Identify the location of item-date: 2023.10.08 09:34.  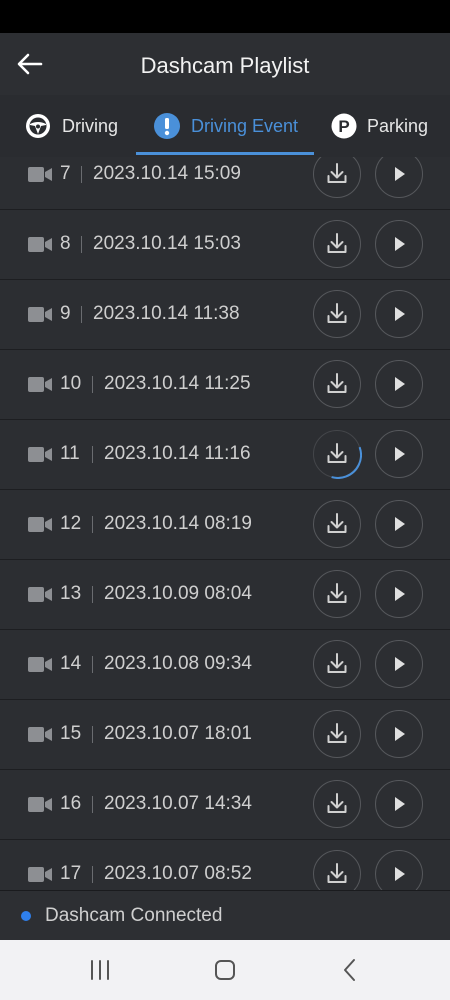
(178, 663).